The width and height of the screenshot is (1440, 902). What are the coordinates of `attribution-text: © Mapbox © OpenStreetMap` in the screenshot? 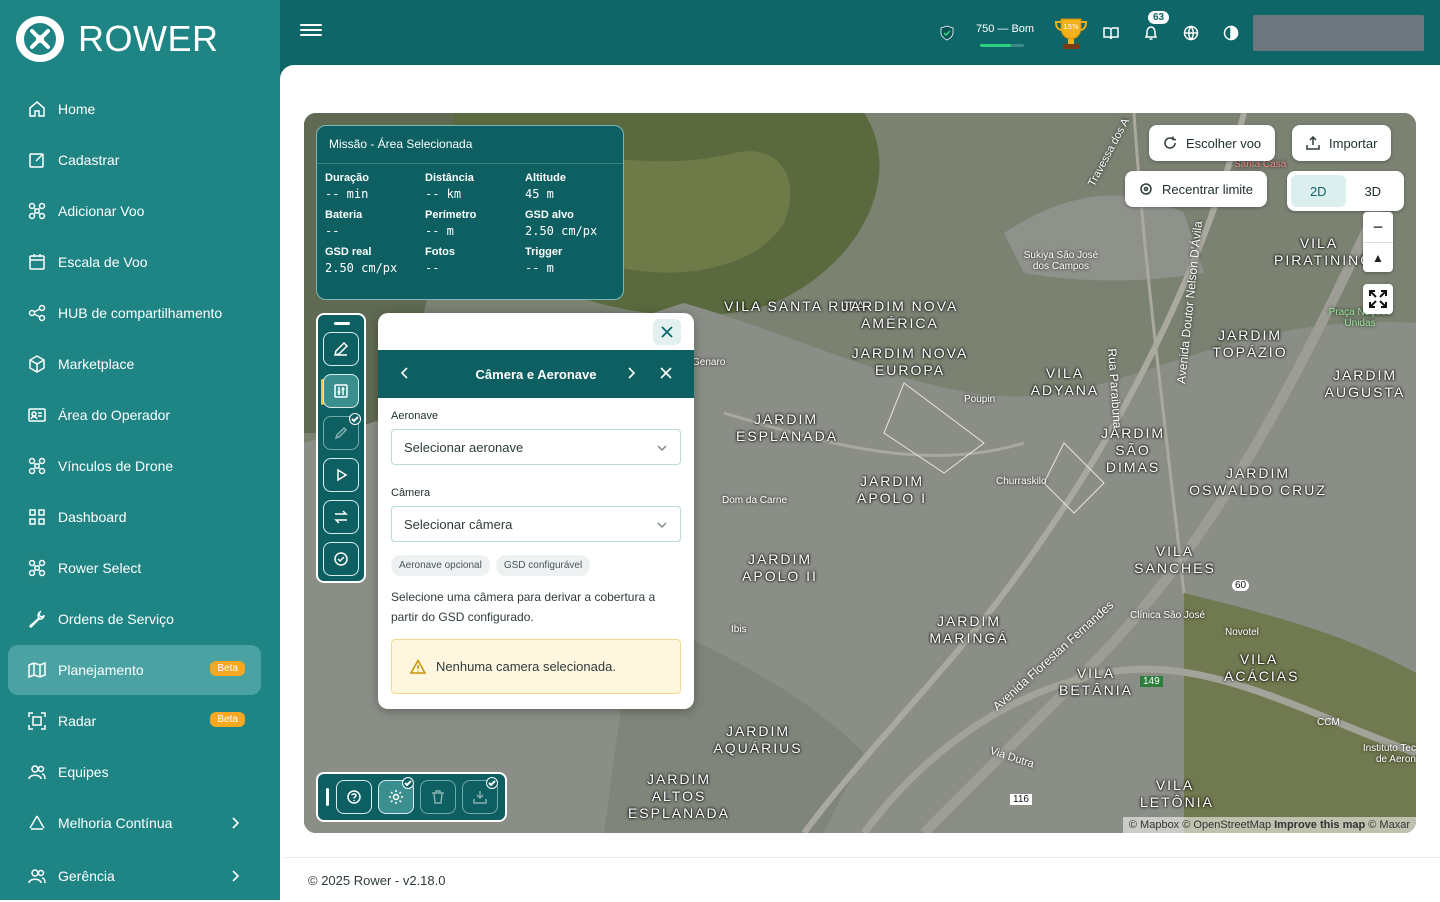 It's located at (1200, 825).